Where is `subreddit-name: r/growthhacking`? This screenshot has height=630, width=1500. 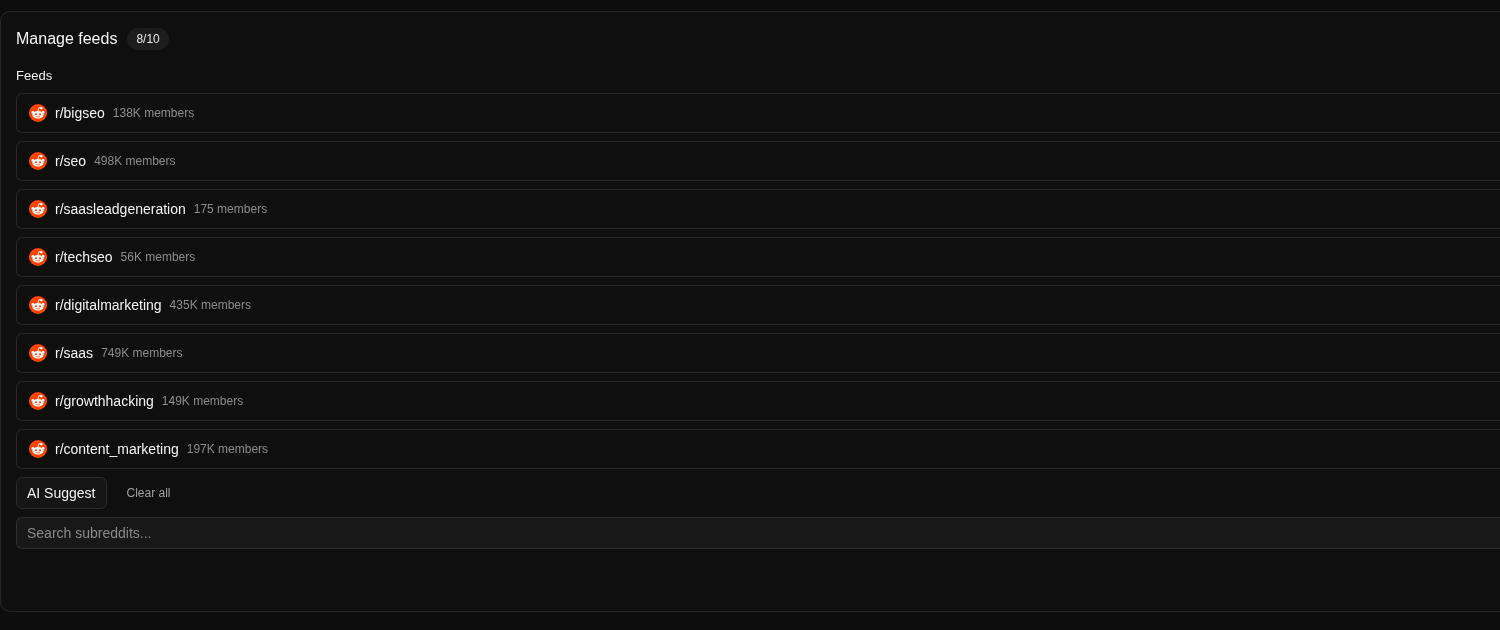 subreddit-name: r/growthhacking is located at coordinates (104, 401).